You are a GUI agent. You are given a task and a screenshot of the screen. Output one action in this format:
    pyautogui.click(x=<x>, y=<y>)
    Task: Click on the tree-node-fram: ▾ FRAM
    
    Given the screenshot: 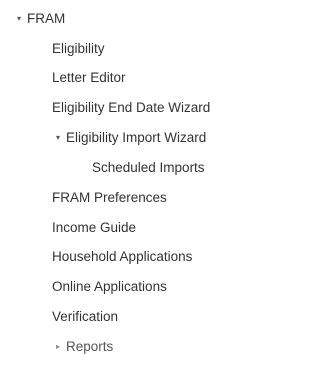 What is the action you would take?
    pyautogui.click(x=41, y=19)
    